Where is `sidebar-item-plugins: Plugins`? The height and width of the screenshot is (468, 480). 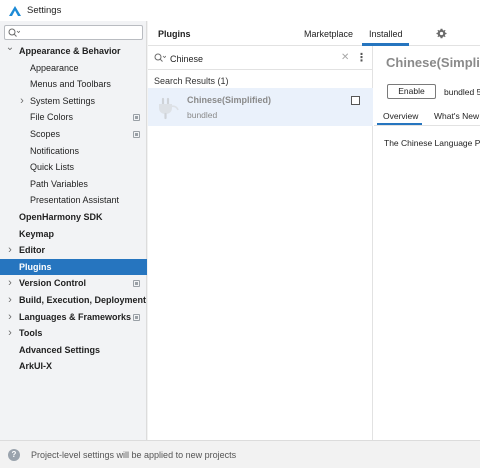
sidebar-item-plugins: Plugins is located at coordinates (73, 267).